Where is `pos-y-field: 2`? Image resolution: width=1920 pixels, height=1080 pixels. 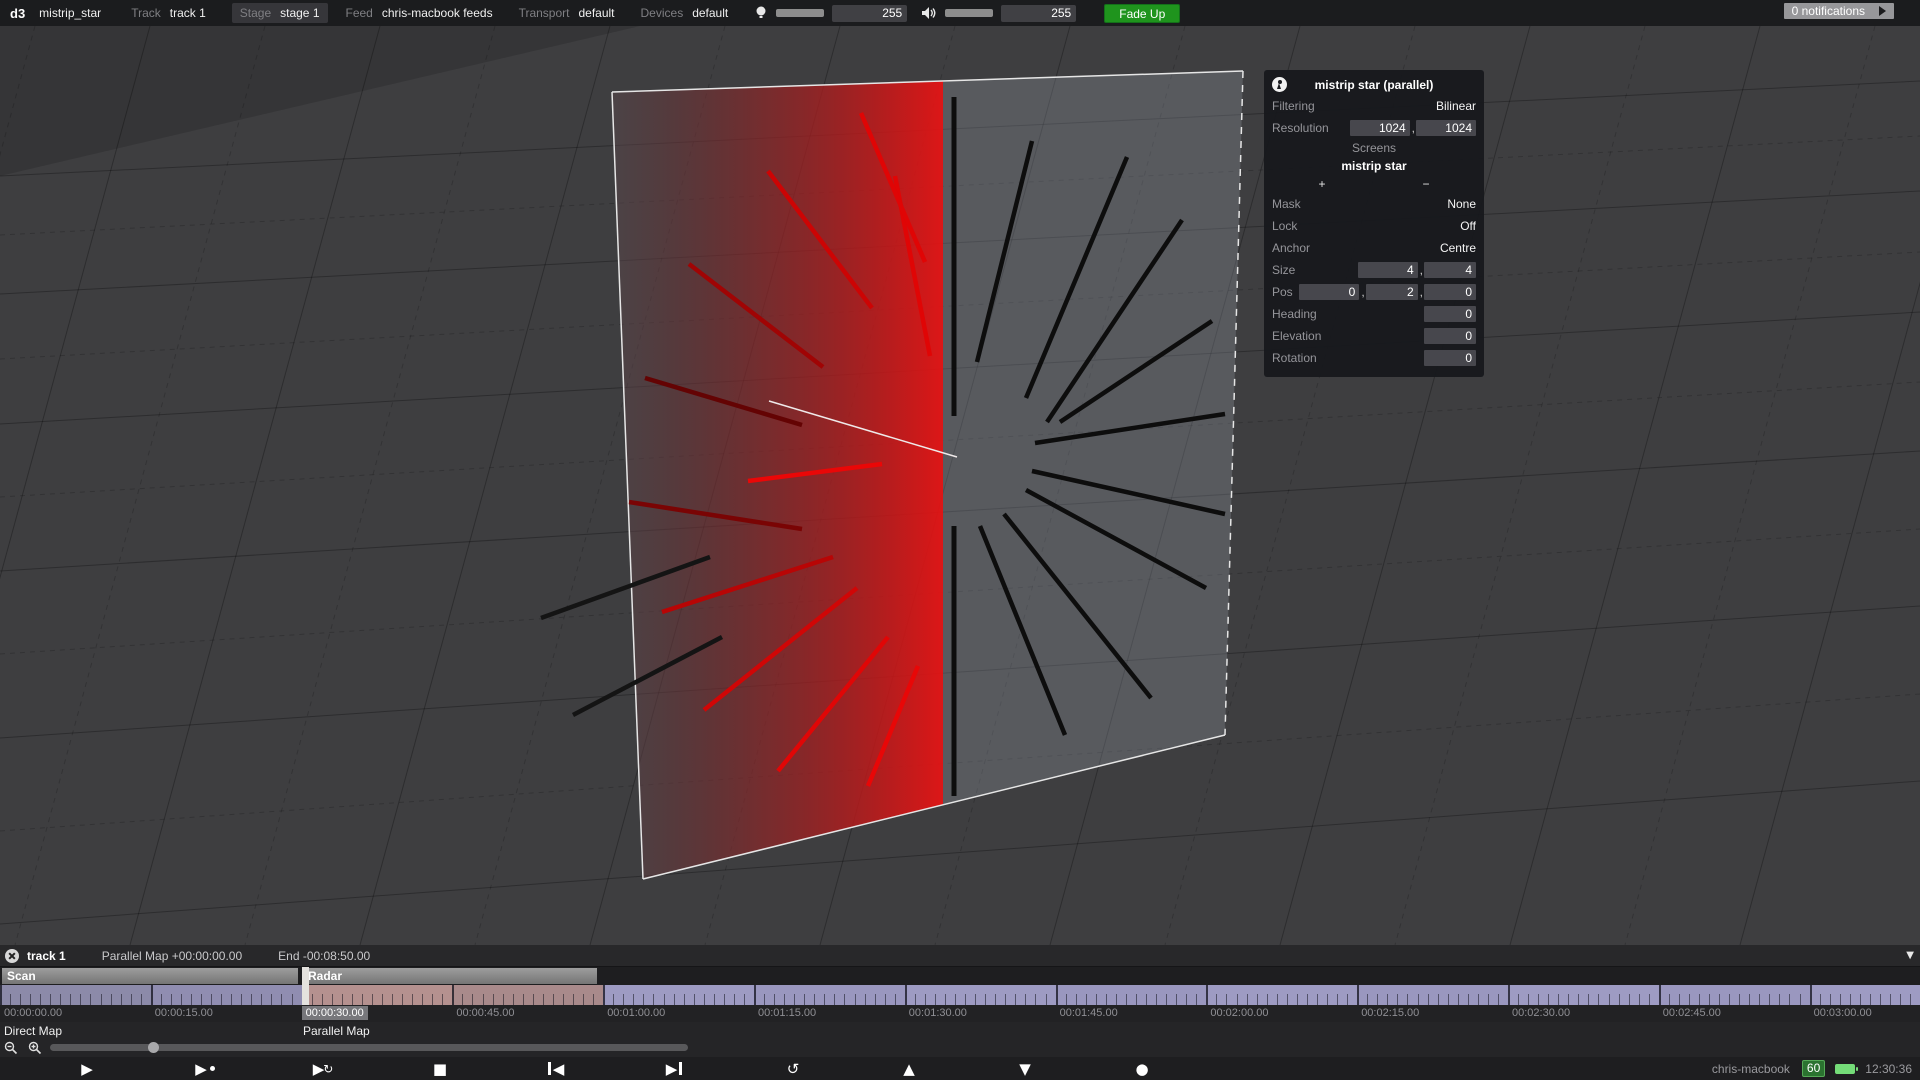 pos-y-field: 2 is located at coordinates (1391, 292).